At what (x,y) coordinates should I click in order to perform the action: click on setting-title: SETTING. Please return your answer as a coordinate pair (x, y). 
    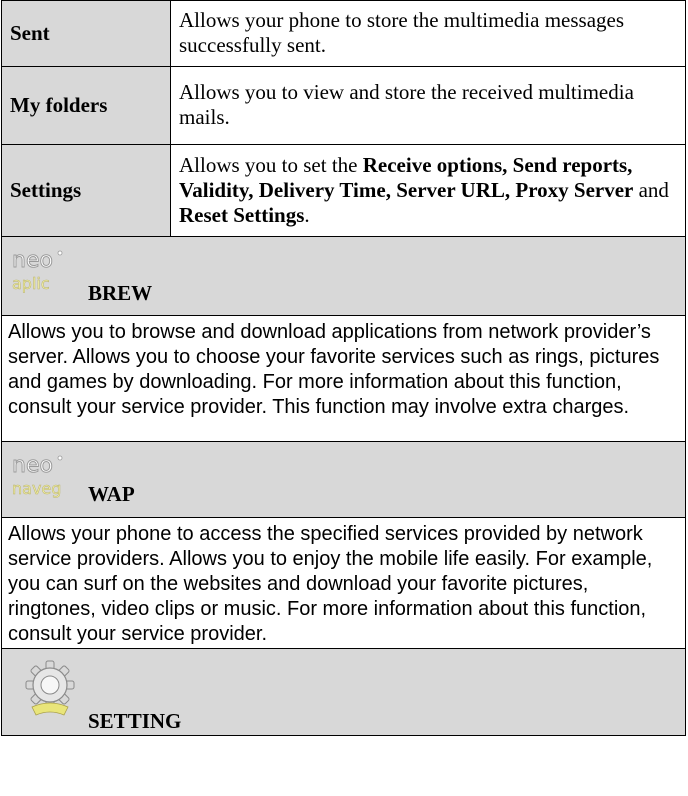
    Looking at the image, I should click on (135, 721).